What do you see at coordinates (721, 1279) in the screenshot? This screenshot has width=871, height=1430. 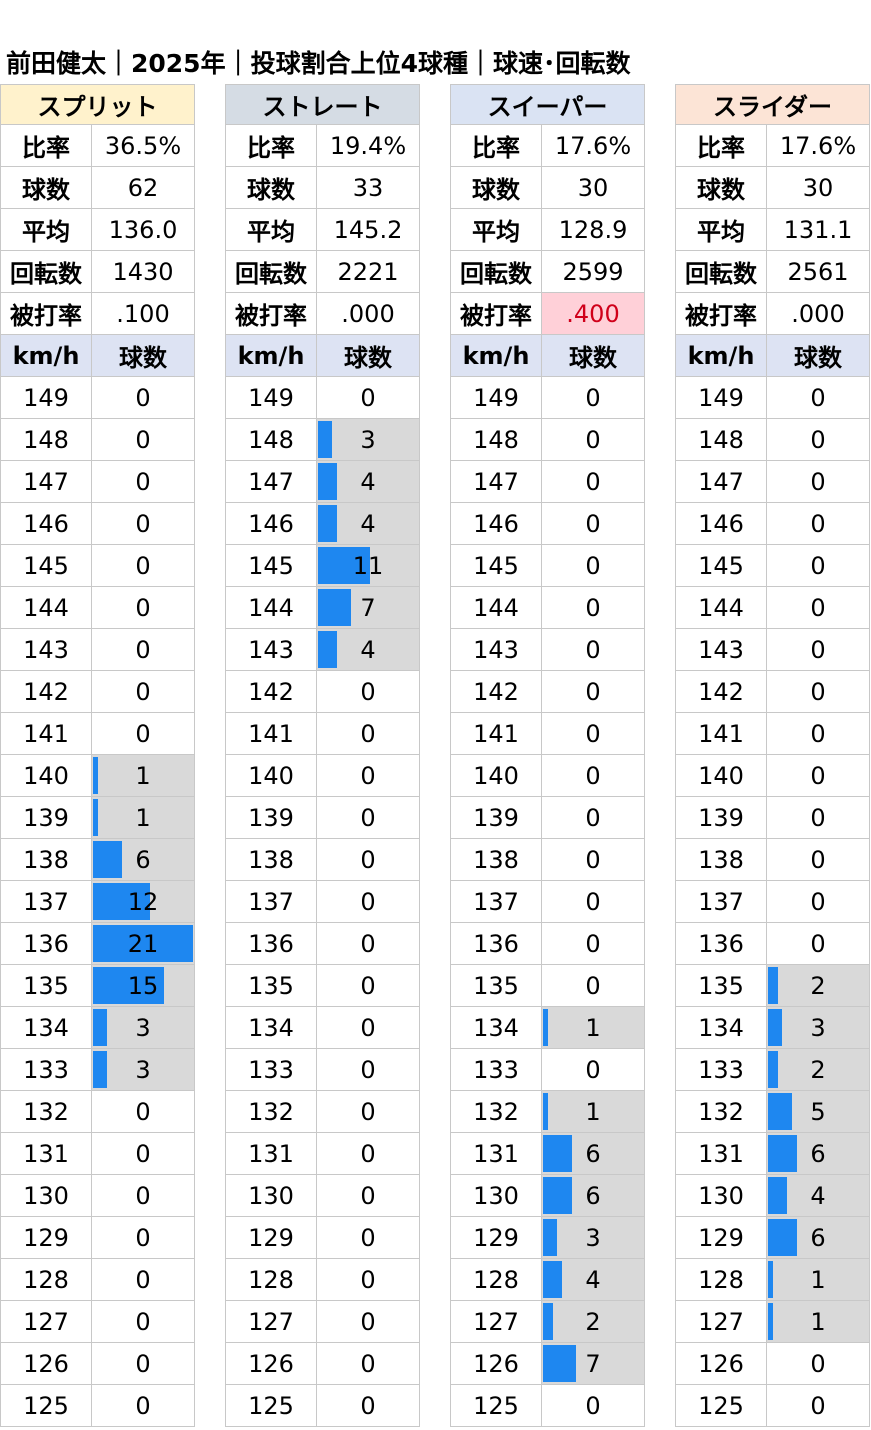 I see `speed-label: 128` at bounding box center [721, 1279].